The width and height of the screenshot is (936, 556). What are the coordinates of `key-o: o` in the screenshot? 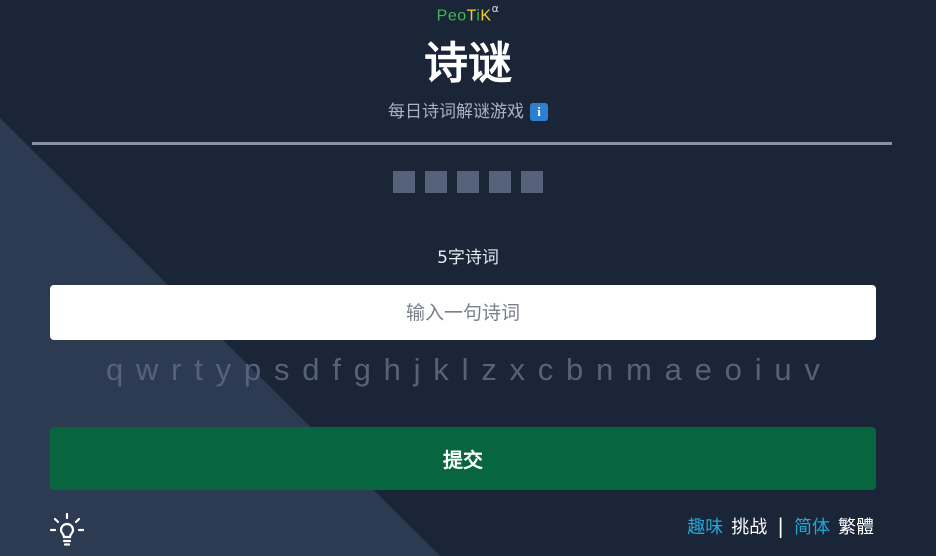 It's located at (733, 370).